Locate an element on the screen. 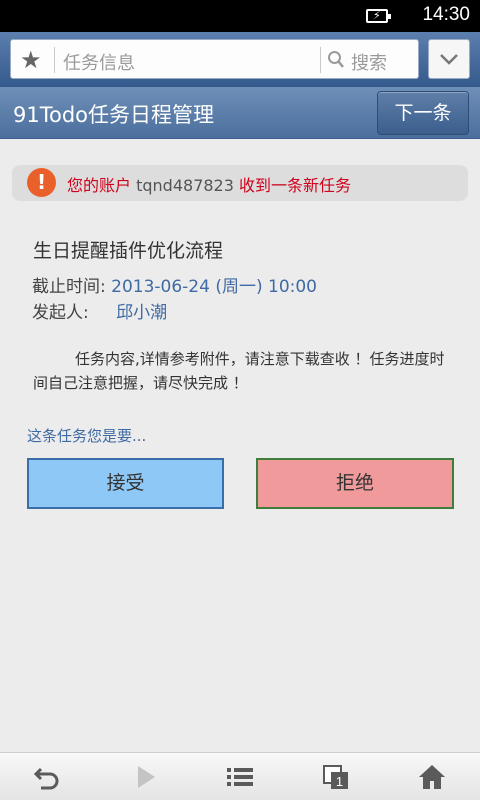  star-icon: ★ is located at coordinates (31, 60).